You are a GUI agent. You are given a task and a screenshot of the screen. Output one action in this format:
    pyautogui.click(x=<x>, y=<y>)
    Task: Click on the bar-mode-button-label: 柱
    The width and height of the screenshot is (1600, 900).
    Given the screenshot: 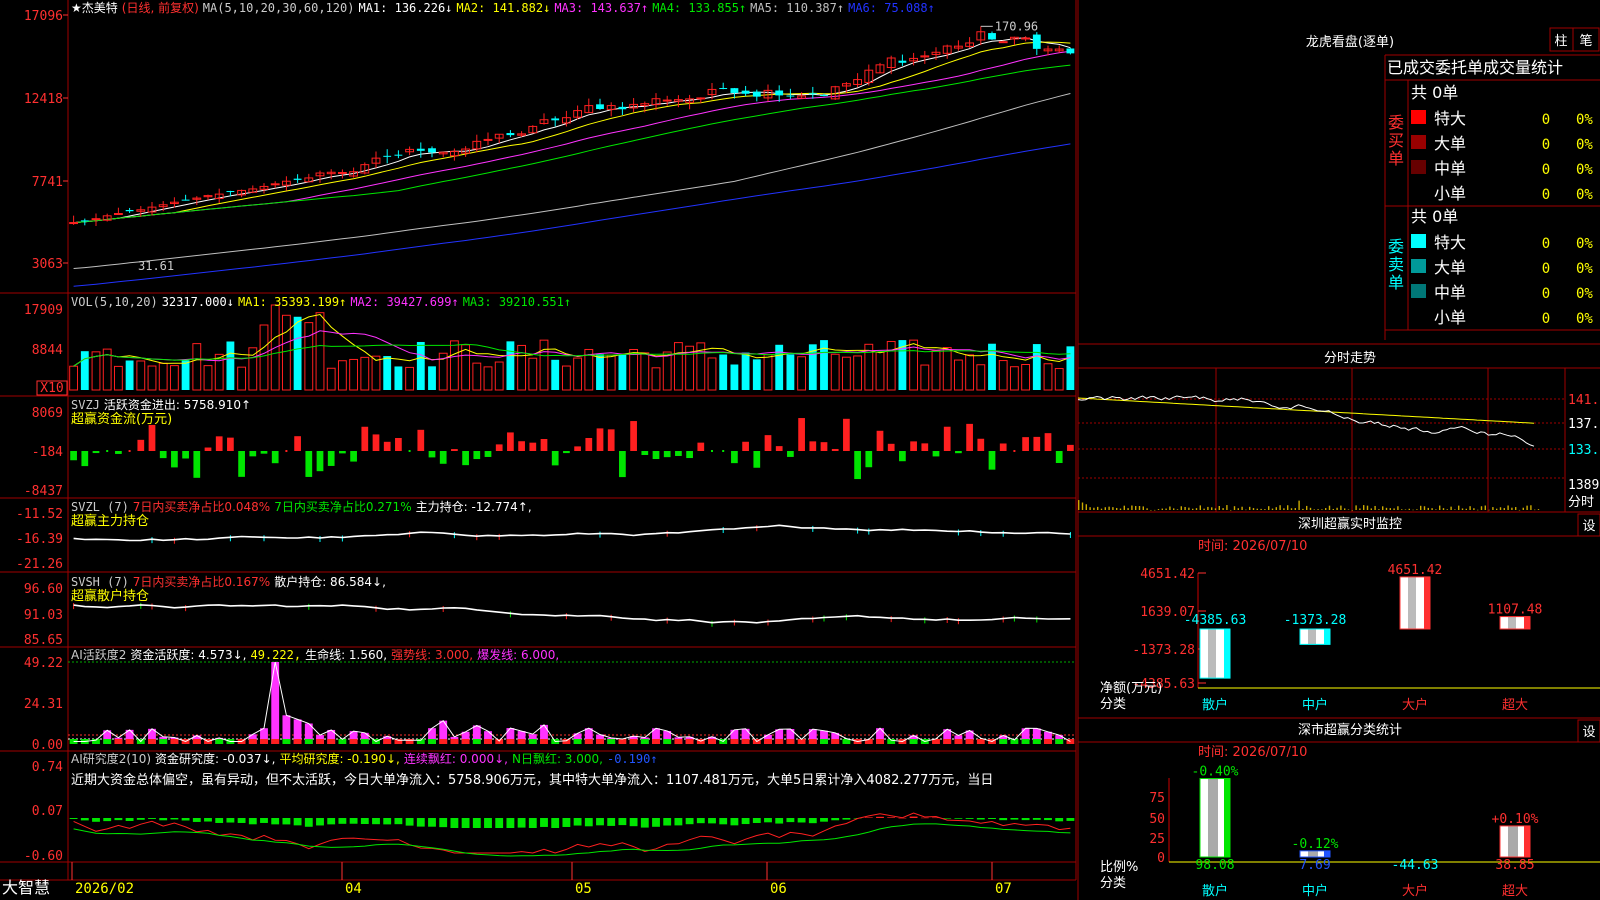 What is the action you would take?
    pyautogui.click(x=1560, y=41)
    